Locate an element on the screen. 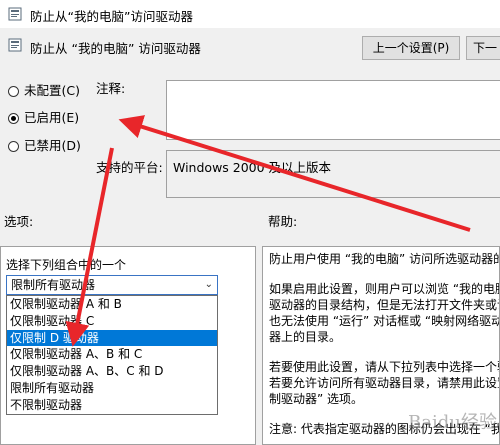  help-section-label: 帮助: is located at coordinates (283, 221).